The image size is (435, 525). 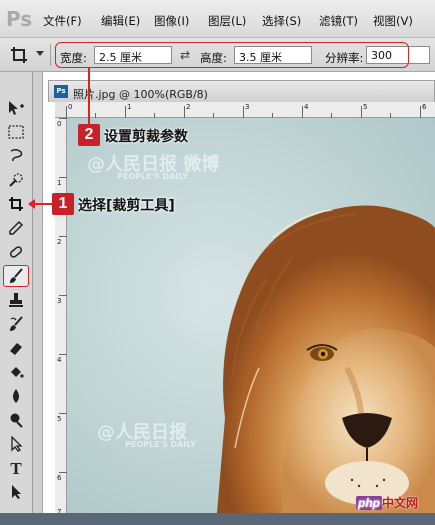 I want to click on clone-stamp-tool-icon, so click(x=16, y=300).